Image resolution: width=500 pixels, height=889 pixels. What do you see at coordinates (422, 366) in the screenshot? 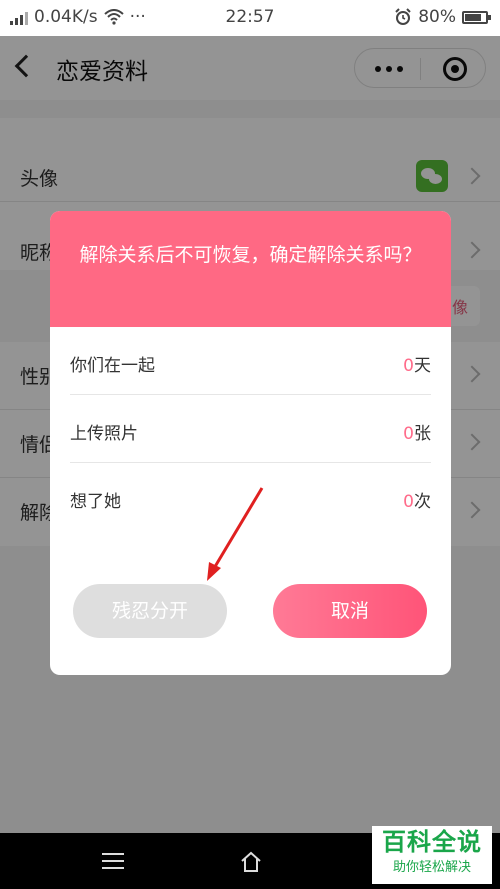
I see `stat-unit: 天` at bounding box center [422, 366].